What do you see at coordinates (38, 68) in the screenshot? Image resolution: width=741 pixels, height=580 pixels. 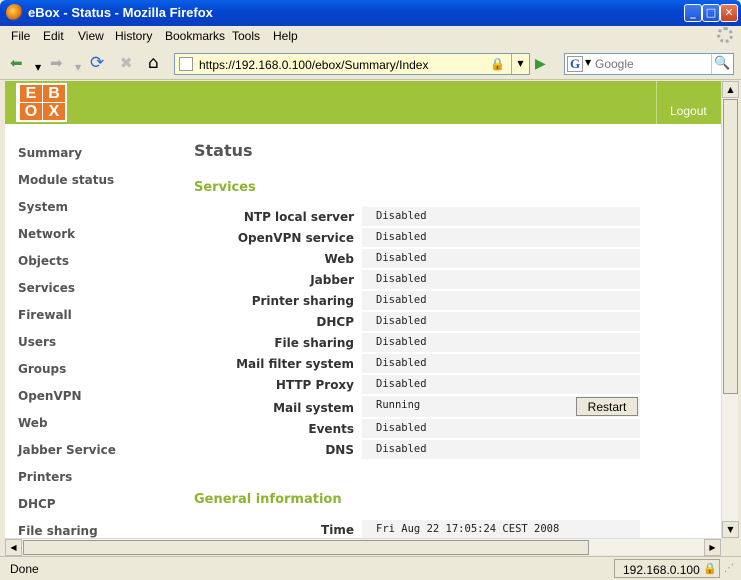 I see `back-dropdown-icon: ▼` at bounding box center [38, 68].